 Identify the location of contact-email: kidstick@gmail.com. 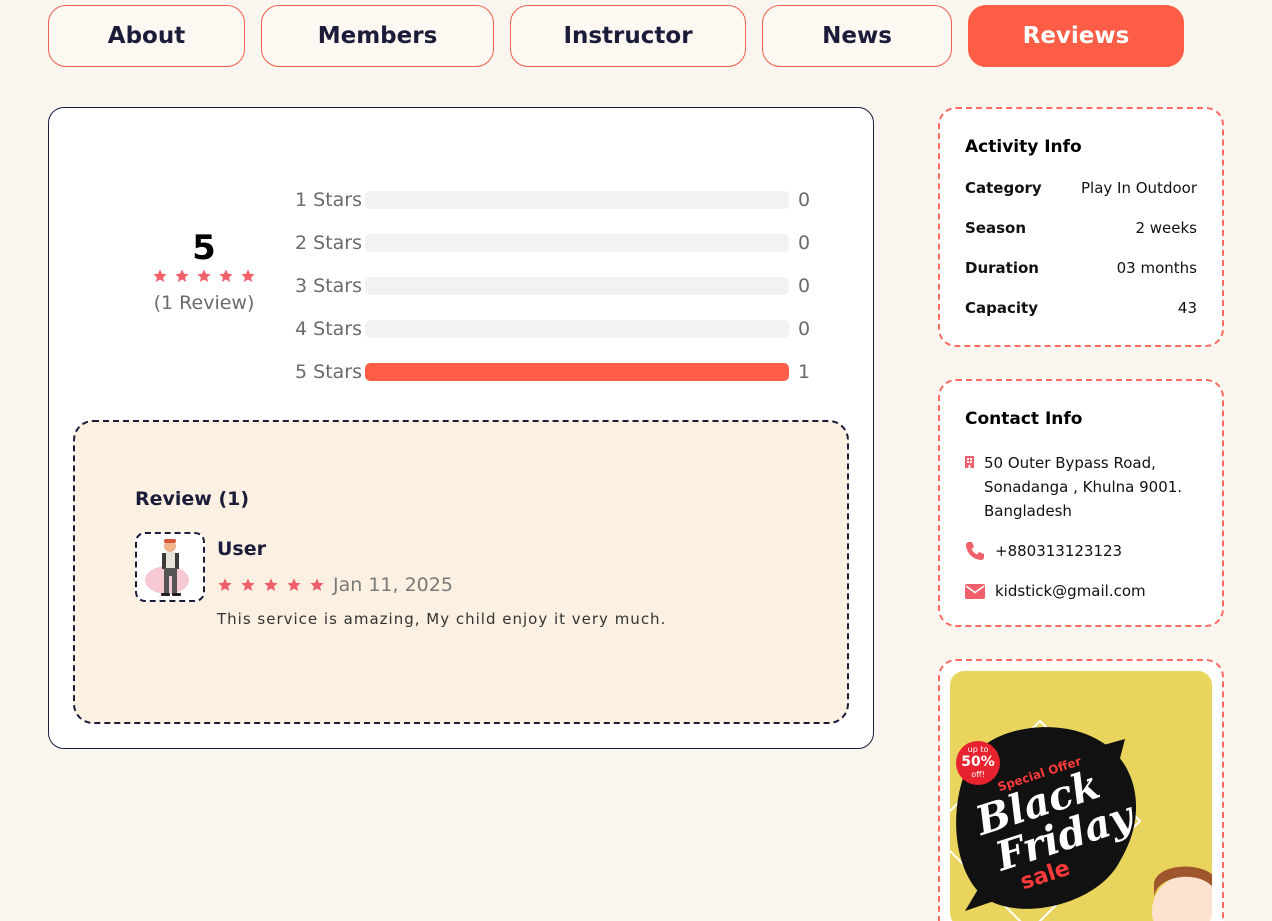
(1083, 591).